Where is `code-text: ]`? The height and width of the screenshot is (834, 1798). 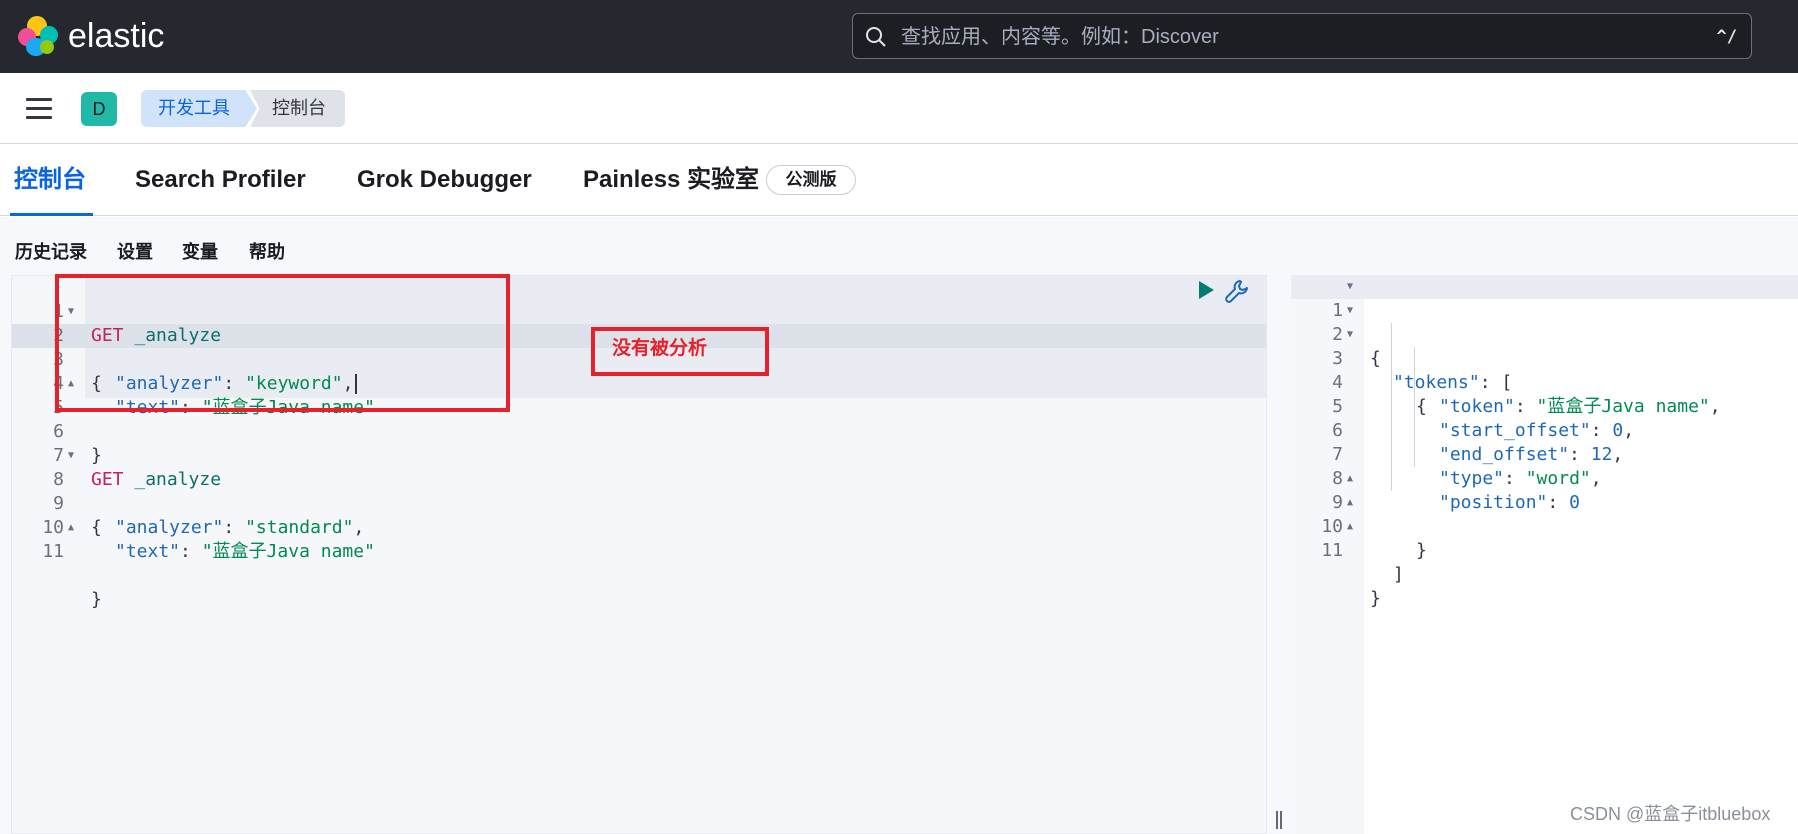 code-text: ] is located at coordinates (1398, 574).